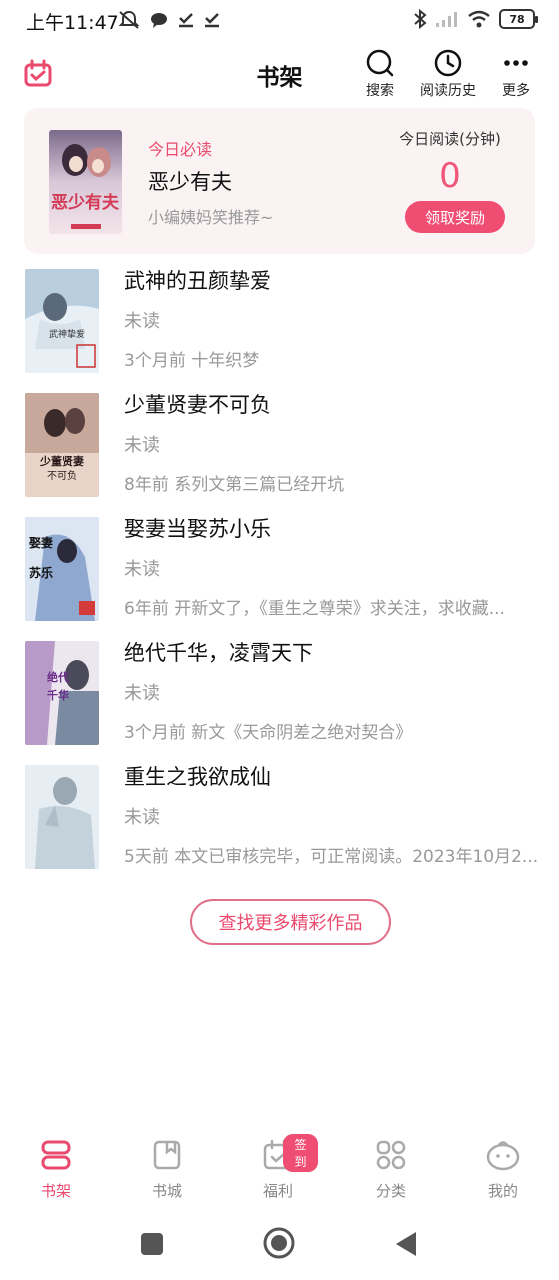 This screenshot has width=559, height=1280. I want to click on home-icon, so click(279, 1243).